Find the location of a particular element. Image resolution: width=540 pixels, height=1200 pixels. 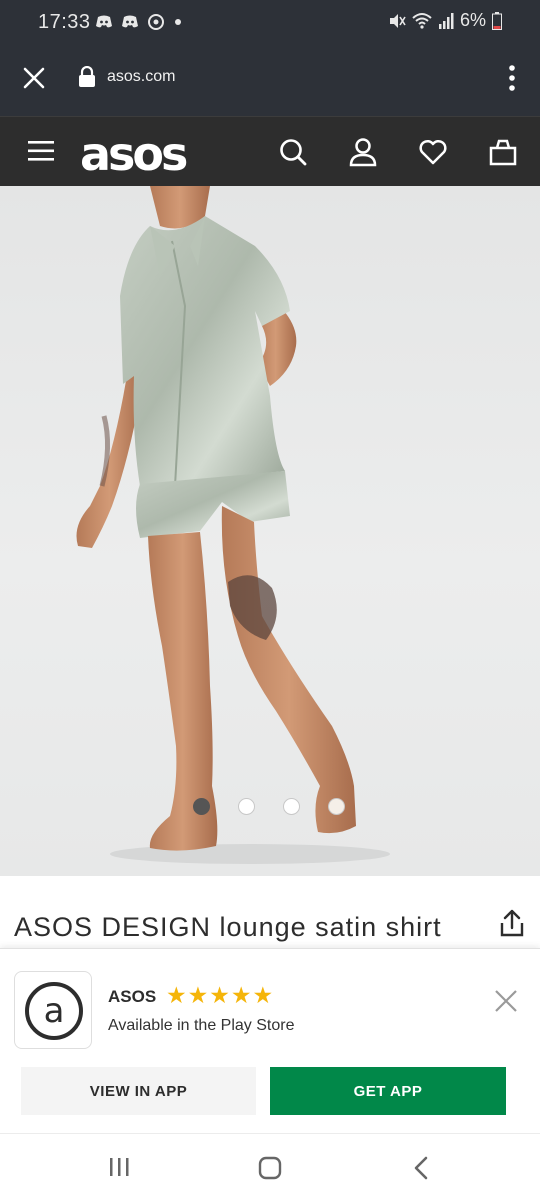

store-availability: Available in the Play Store is located at coordinates (201, 1025).